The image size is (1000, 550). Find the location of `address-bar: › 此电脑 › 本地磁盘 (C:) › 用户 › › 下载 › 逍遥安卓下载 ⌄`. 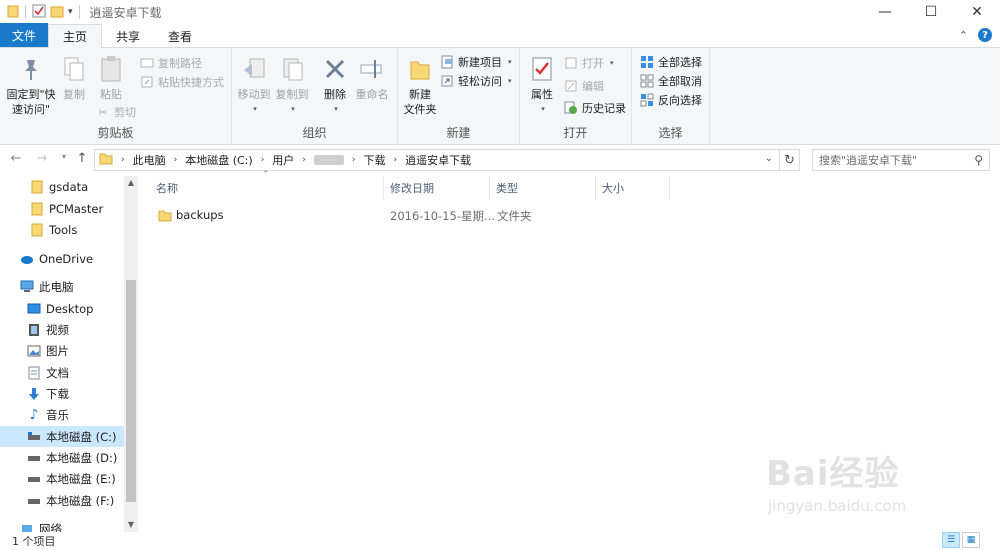

address-bar: › 此电脑 › 本地磁盘 (C:) › 用户 › › 下载 › 逍遥安卓下载 ⌄ is located at coordinates (437, 160).